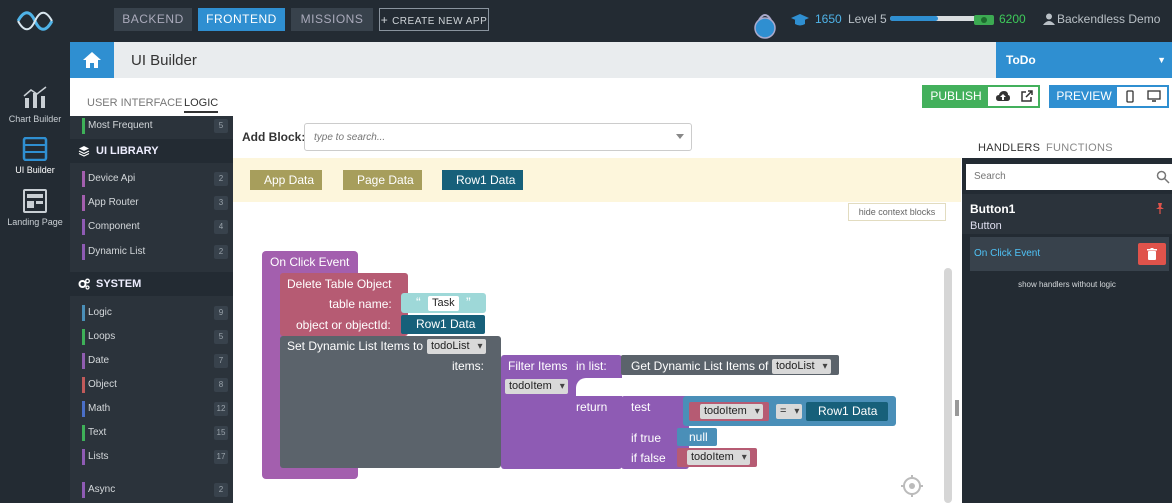 Image resolution: width=1172 pixels, height=503 pixels. I want to click on workspace-scroll-handle, so click(957, 408).